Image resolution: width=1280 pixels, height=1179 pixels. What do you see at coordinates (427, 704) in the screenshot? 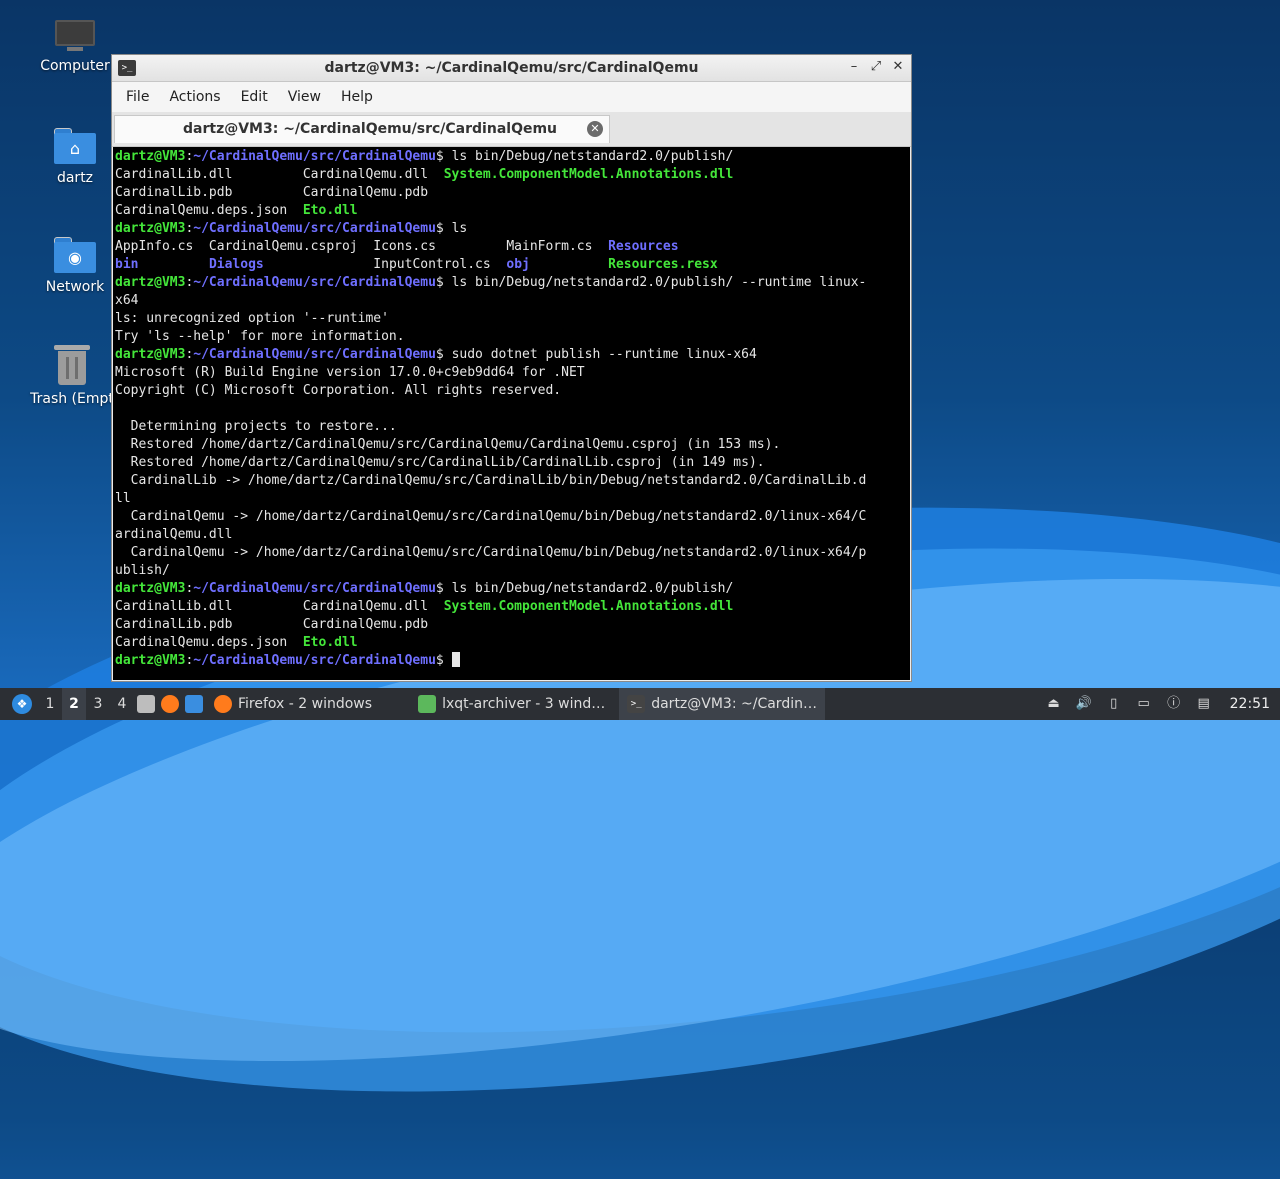
I see `archiver-icon` at bounding box center [427, 704].